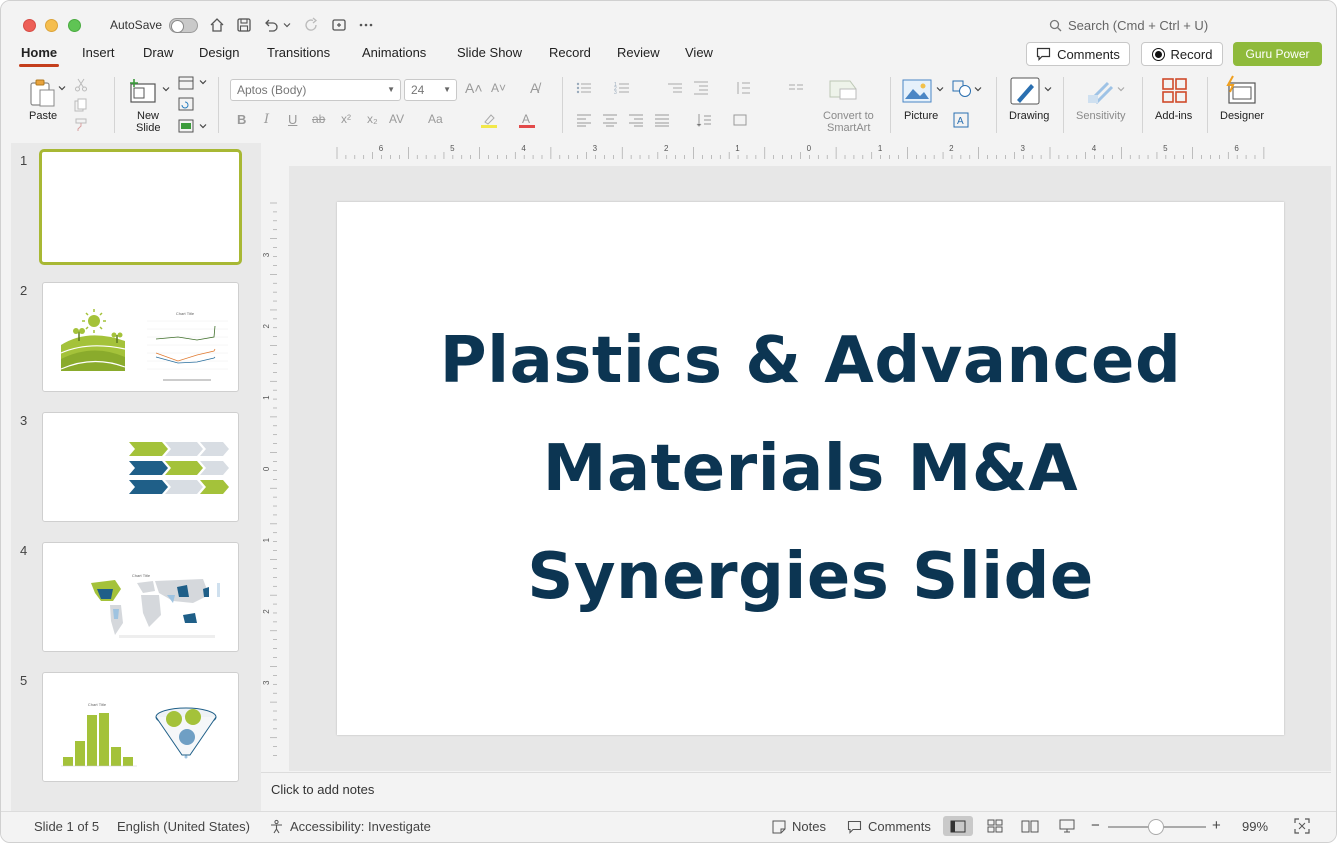 This screenshot has width=1337, height=843. Describe the element at coordinates (287, 25) in the screenshot. I see `undo-dropdown-icon` at that location.